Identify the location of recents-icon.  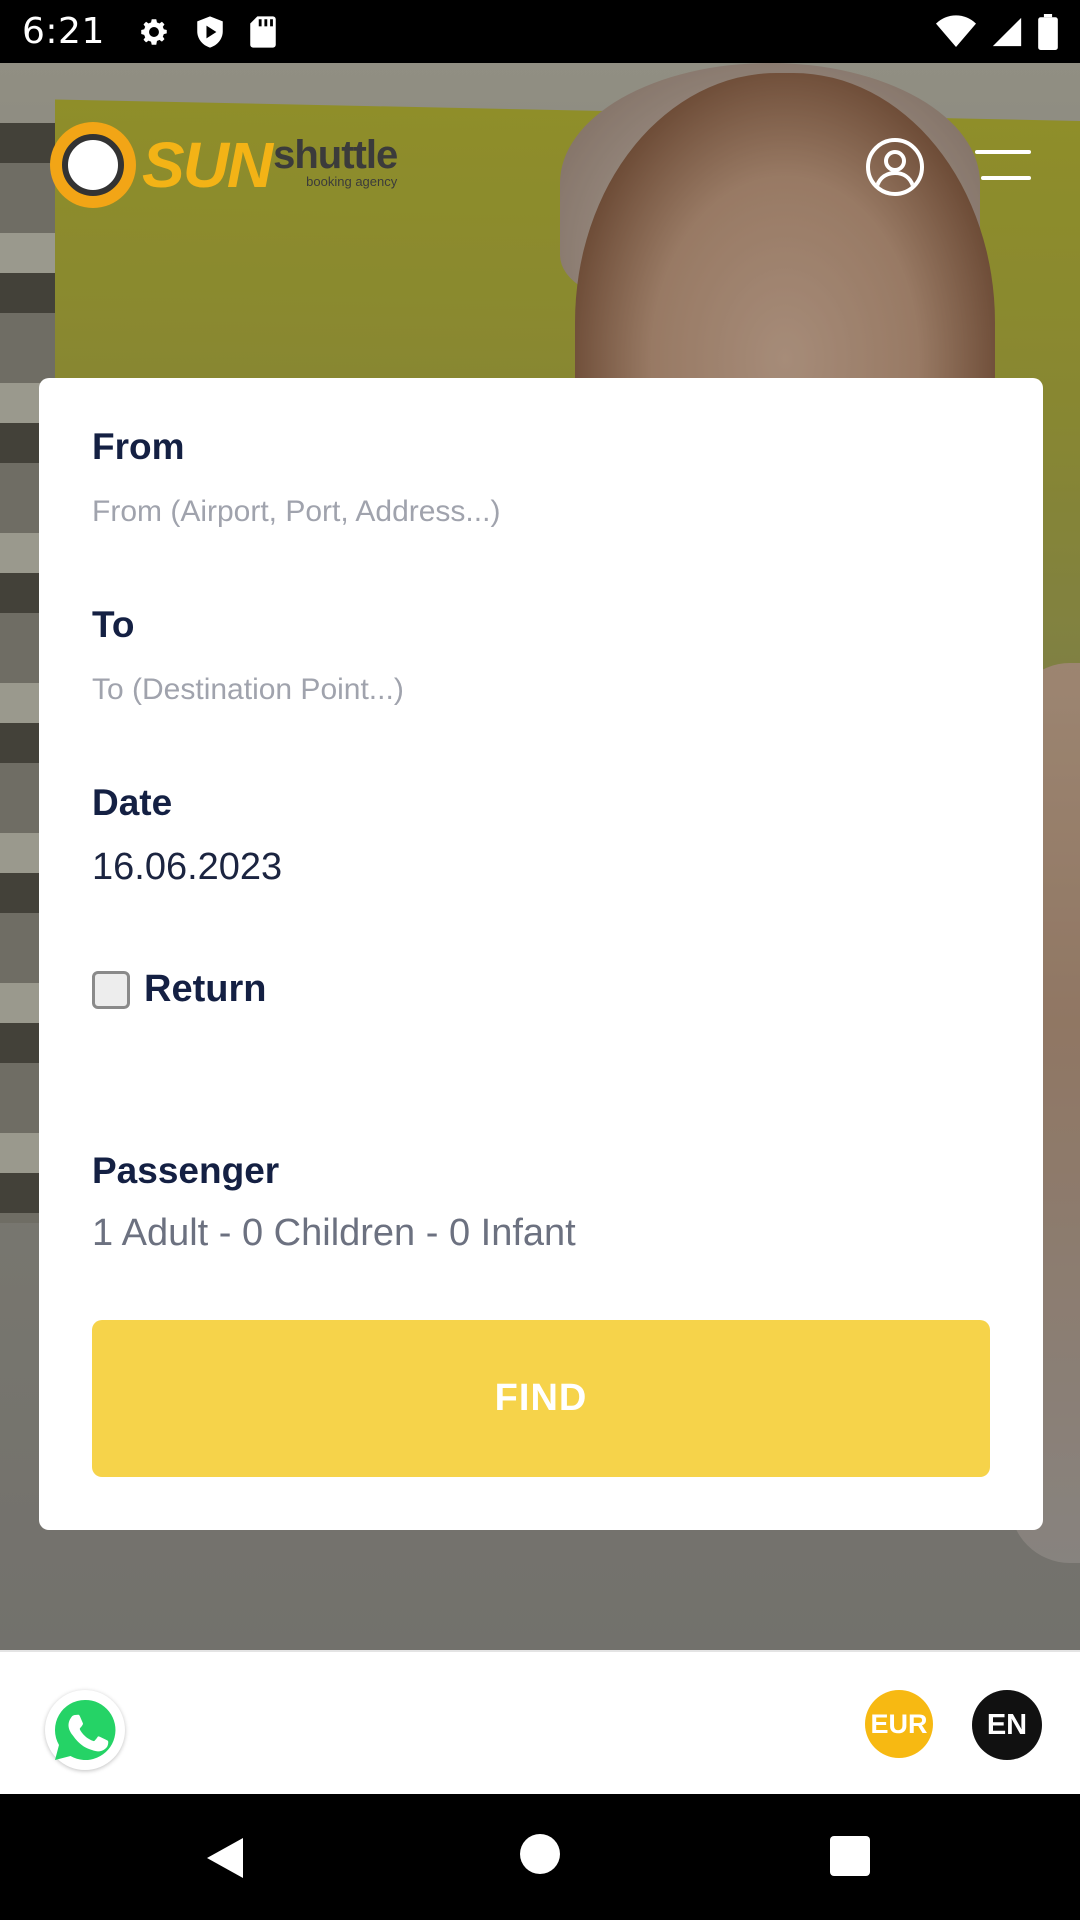
(850, 1856).